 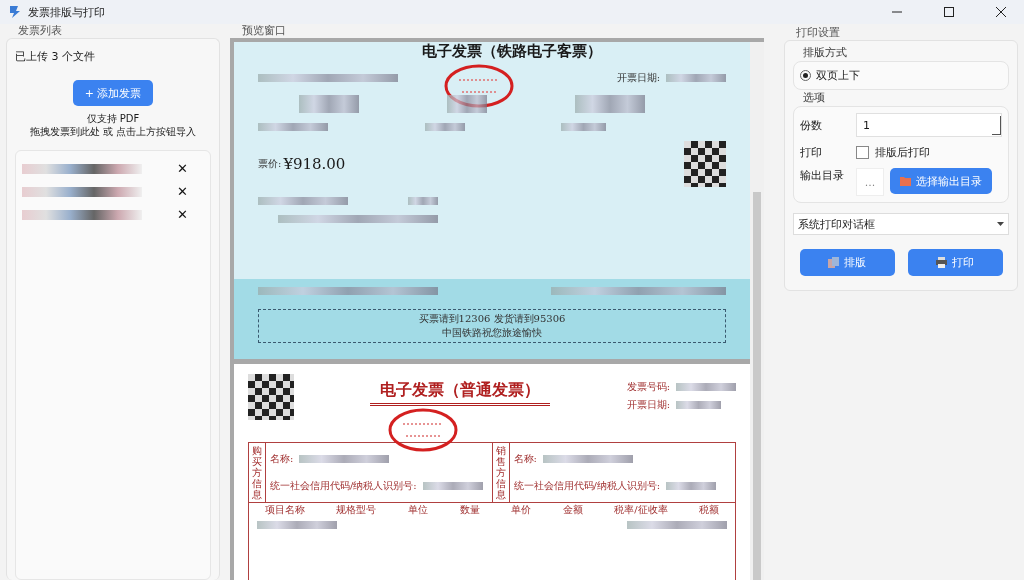 What do you see at coordinates (512, 51) in the screenshot?
I see `invoice-title: 电子发票（铁路电子客票）` at bounding box center [512, 51].